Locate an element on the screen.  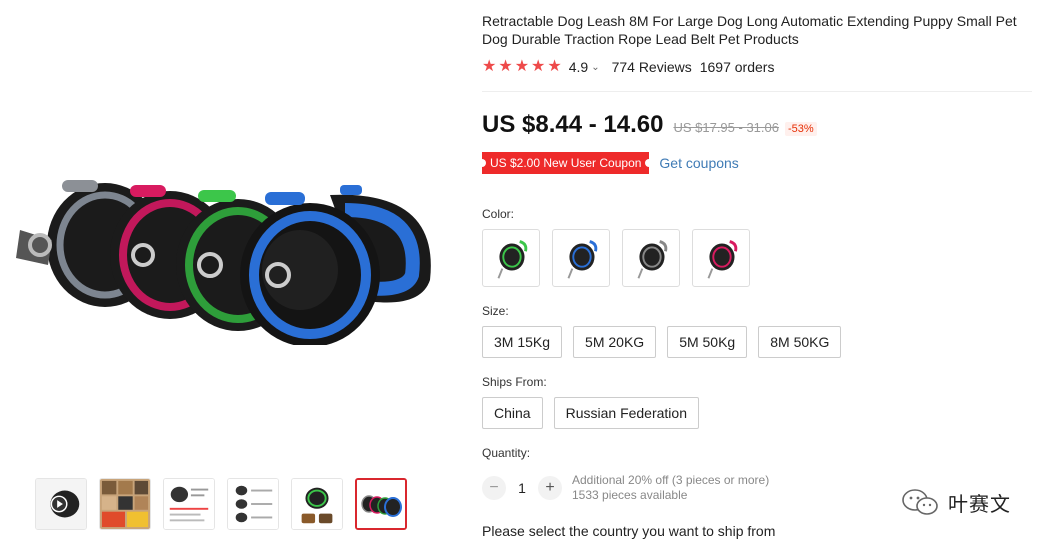
price-row: US $8.44 - 14.60 US $17.95 - 31.06 -53% is located at coordinates (649, 125).